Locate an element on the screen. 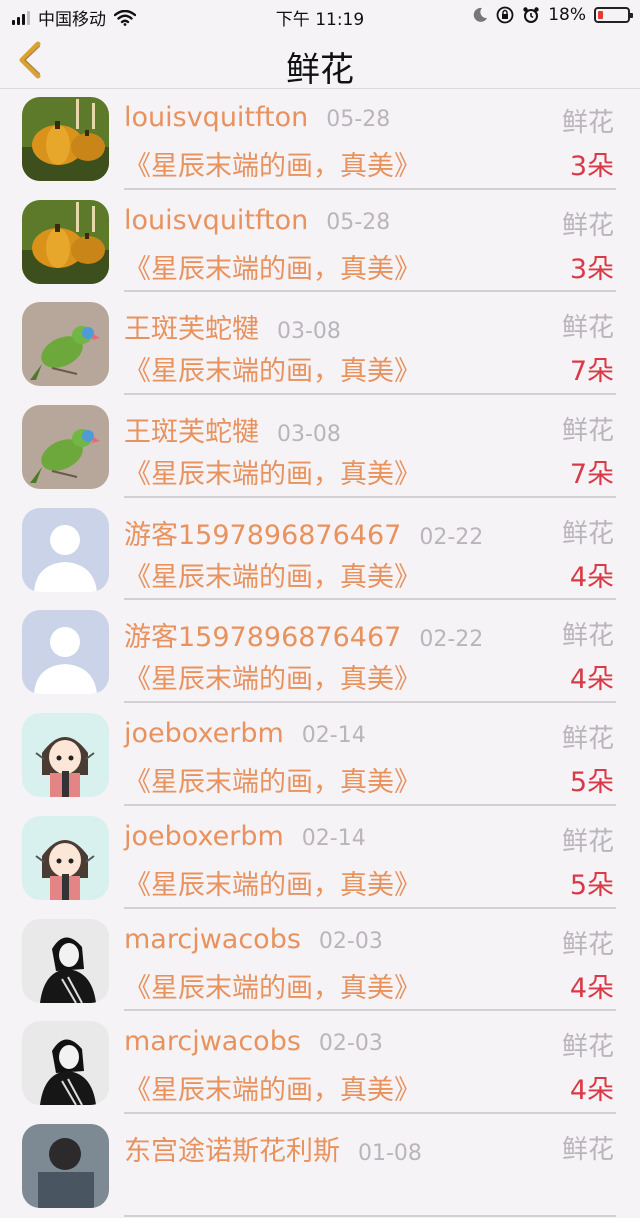 This screenshot has height=1218, width=640. nav-bar: 鲜花 is located at coordinates (320, 61).